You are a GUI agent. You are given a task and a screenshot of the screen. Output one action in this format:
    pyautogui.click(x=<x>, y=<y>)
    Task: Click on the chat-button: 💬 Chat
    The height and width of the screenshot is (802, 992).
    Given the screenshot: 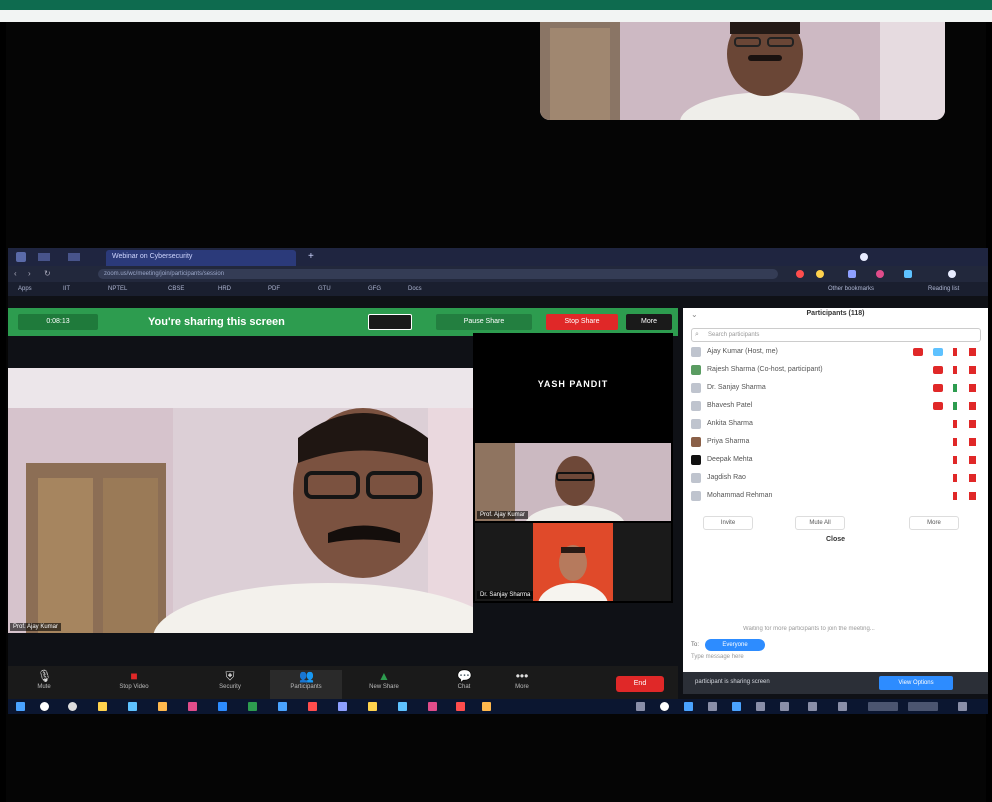 What is the action you would take?
    pyautogui.click(x=464, y=685)
    